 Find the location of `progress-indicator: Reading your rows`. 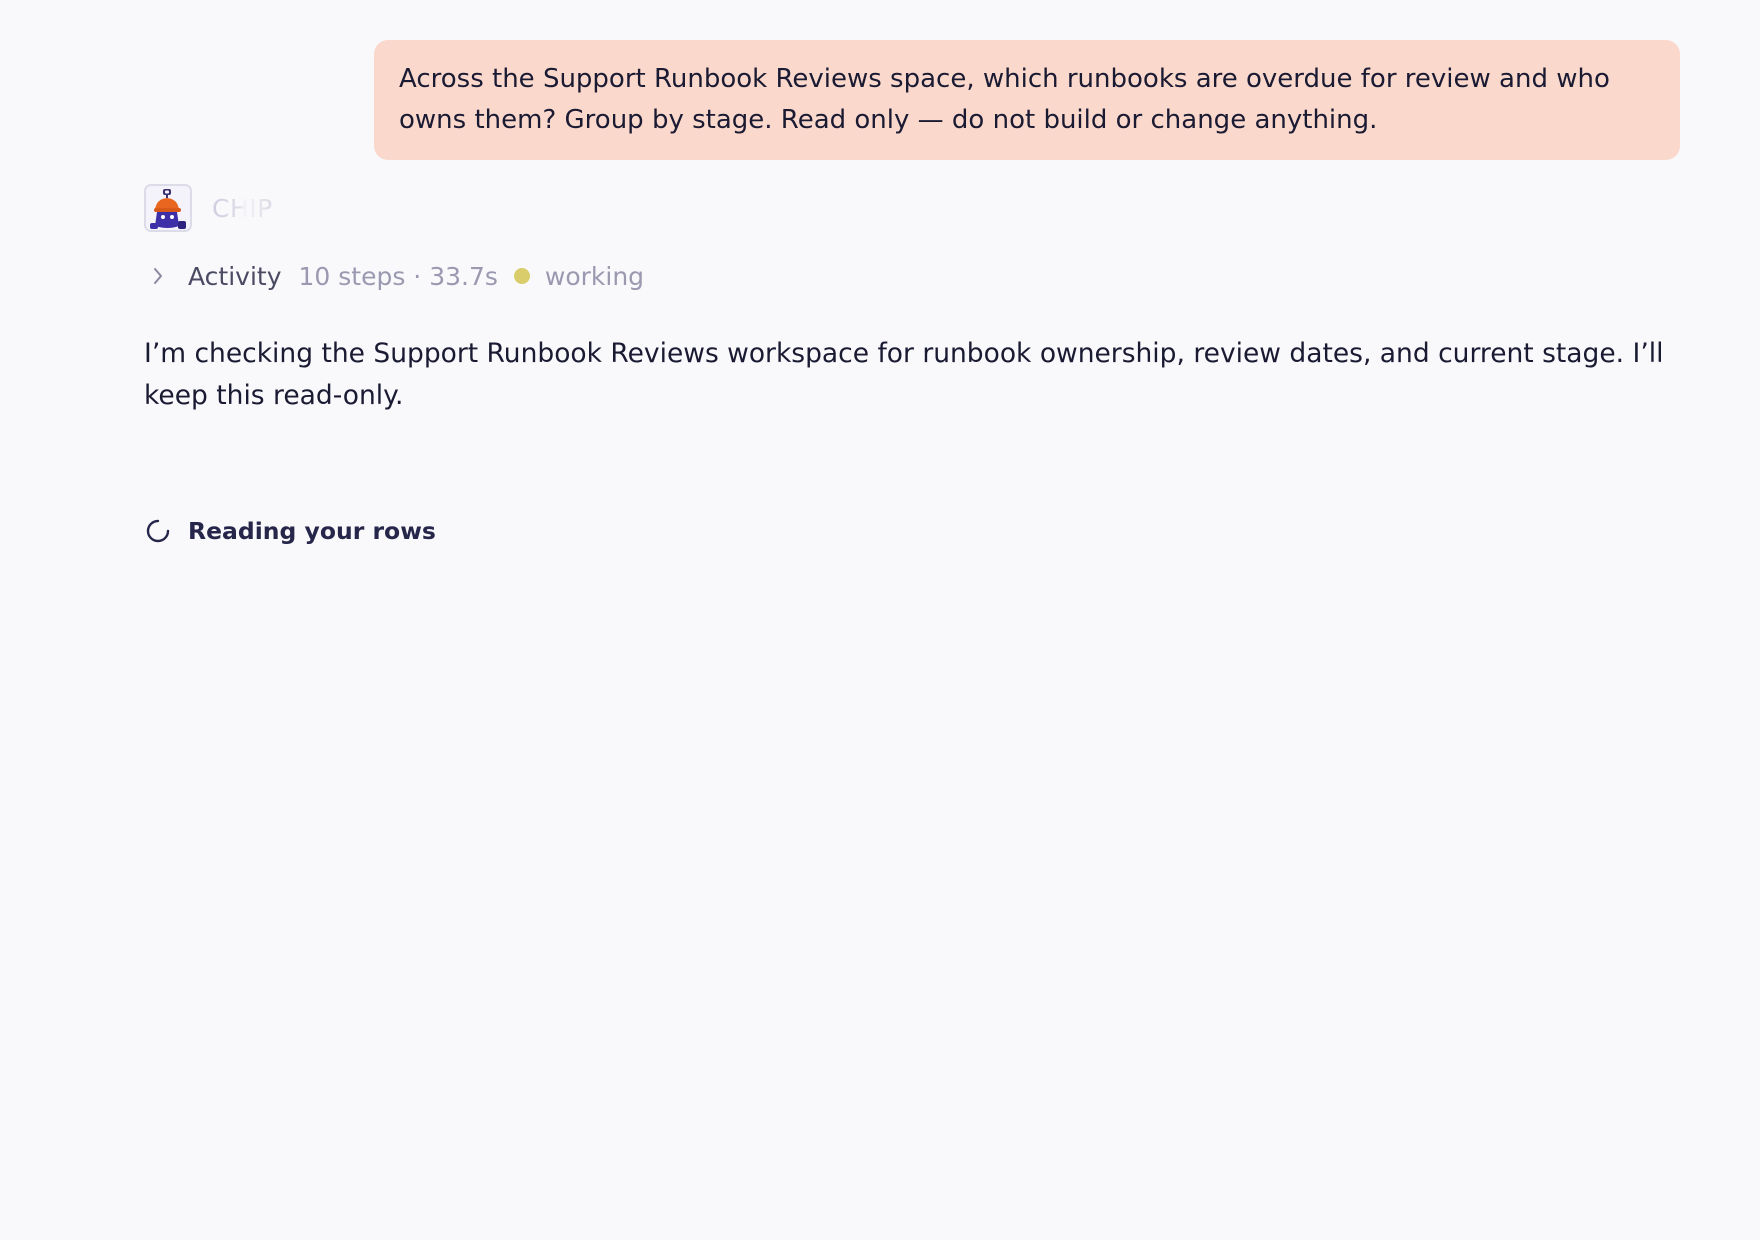

progress-indicator: Reading your rows is located at coordinates (290, 531).